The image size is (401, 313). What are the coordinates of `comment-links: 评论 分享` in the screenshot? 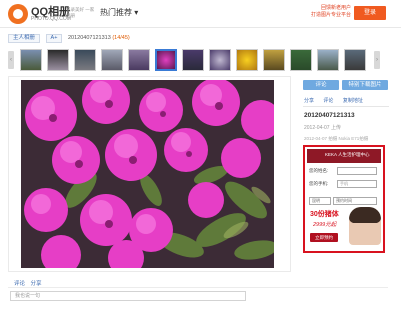 It's located at (30, 283).